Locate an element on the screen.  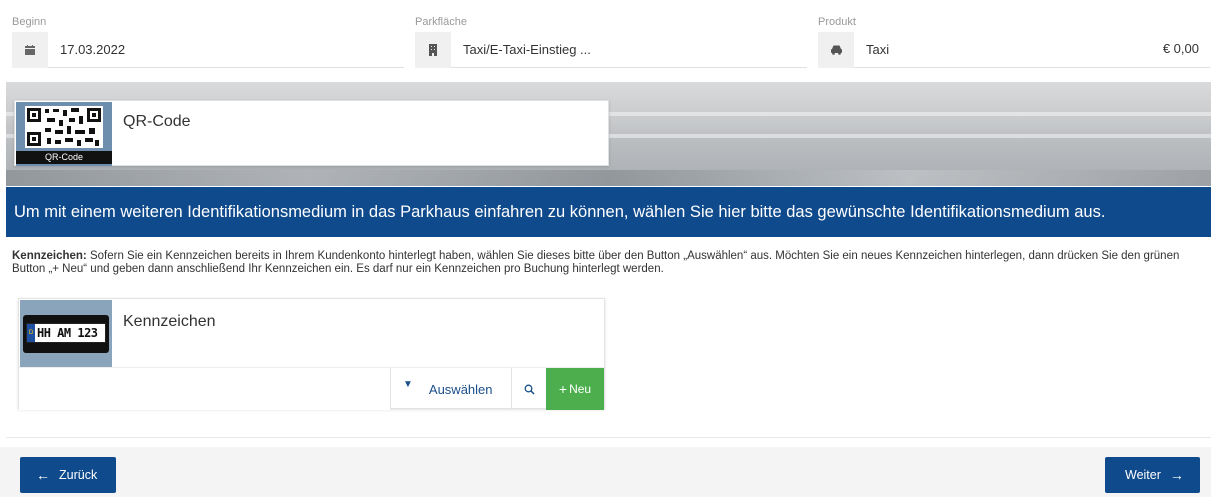
back-button-label: Zurück is located at coordinates (78, 475).